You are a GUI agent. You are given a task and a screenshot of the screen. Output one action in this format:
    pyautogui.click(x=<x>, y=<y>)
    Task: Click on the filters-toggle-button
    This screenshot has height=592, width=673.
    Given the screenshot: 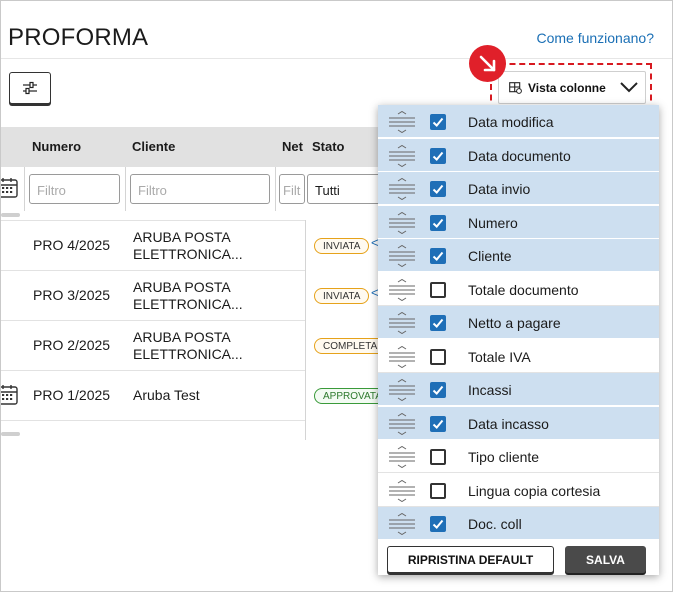 What is the action you would take?
    pyautogui.click(x=30, y=88)
    